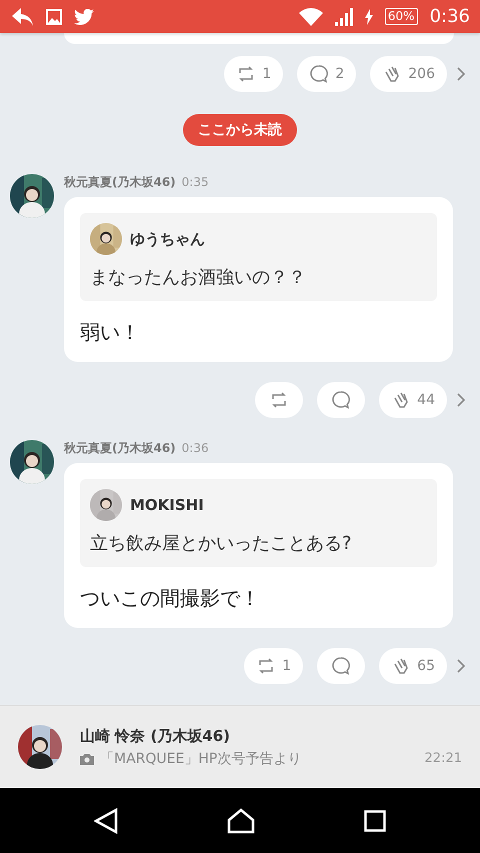 The image size is (480, 853). Describe the element at coordinates (195, 182) in the screenshot. I see `message-time: 0:35` at that location.